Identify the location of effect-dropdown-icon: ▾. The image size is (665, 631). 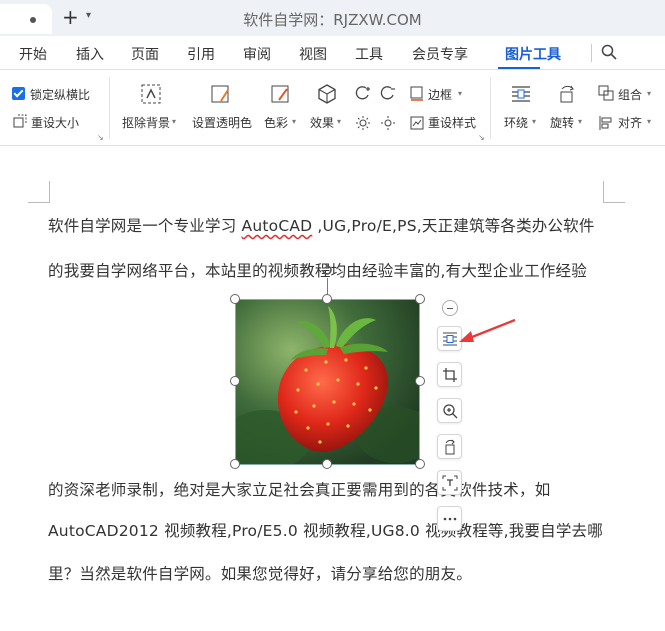
(339, 121).